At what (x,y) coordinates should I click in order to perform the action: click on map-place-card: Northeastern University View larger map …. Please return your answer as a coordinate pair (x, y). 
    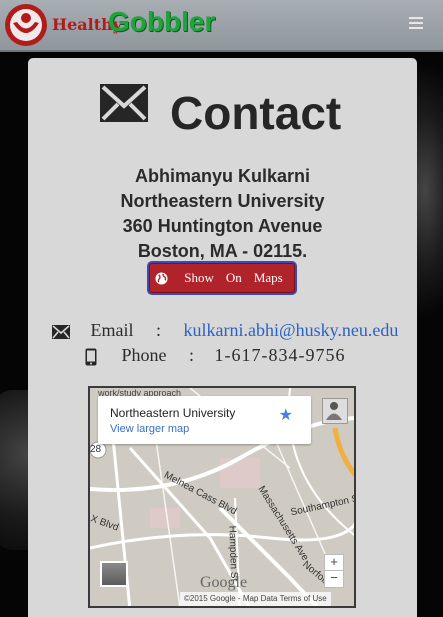
    Looking at the image, I should click on (204, 420).